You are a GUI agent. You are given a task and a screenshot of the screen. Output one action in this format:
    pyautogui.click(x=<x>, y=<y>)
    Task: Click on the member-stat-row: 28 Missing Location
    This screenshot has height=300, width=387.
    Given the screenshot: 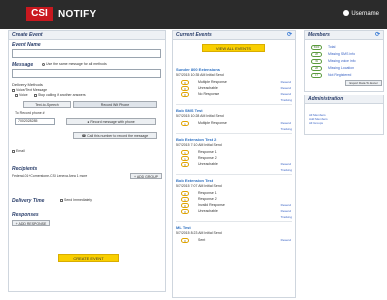 What is the action you would take?
    pyautogui.click(x=347, y=68)
    